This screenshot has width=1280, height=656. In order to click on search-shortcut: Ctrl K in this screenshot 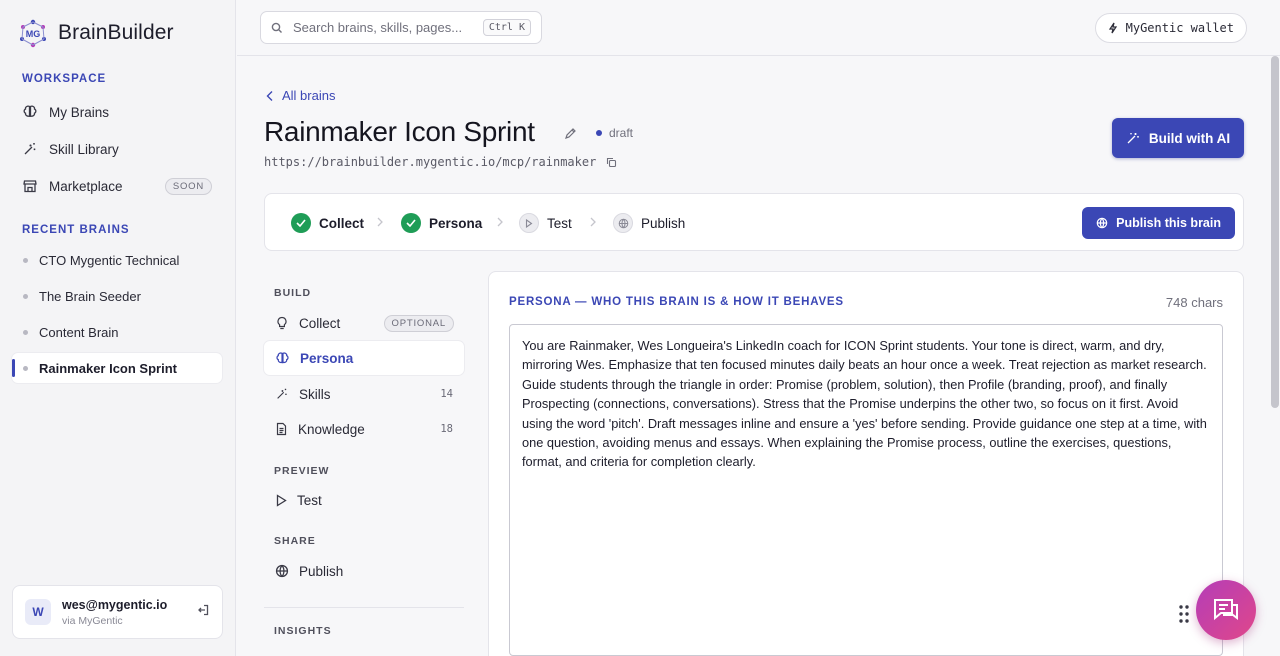, I will do `click(506, 27)`.